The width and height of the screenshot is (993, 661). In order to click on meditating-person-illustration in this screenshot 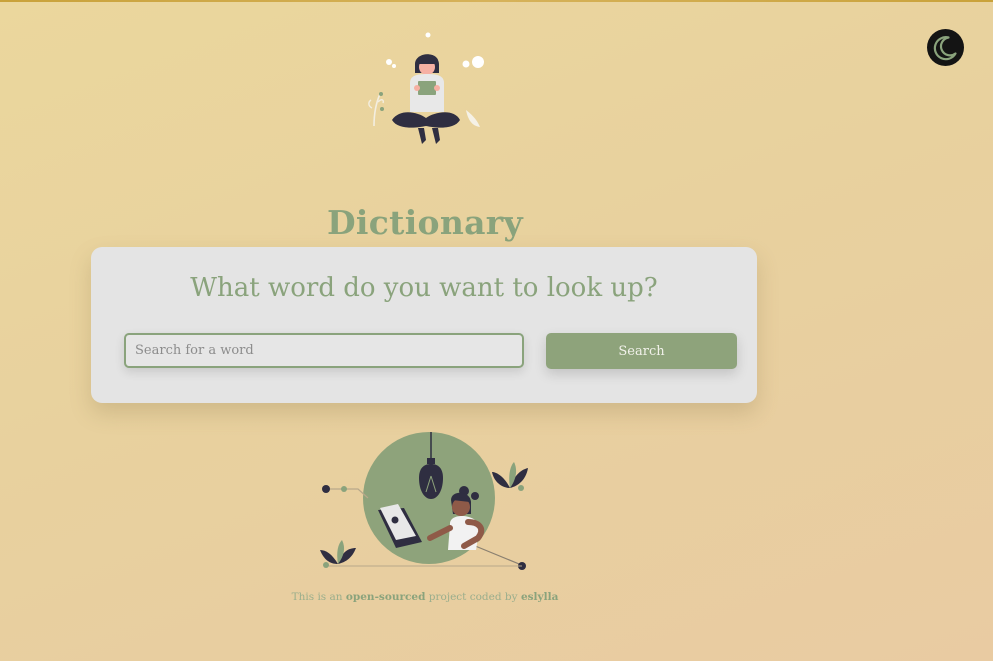, I will do `click(426, 88)`.